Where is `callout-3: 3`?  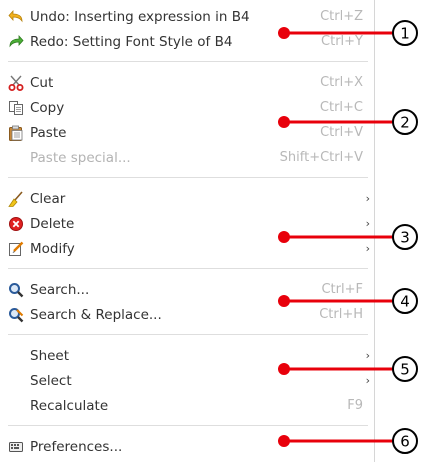 callout-3: 3 is located at coordinates (348, 237).